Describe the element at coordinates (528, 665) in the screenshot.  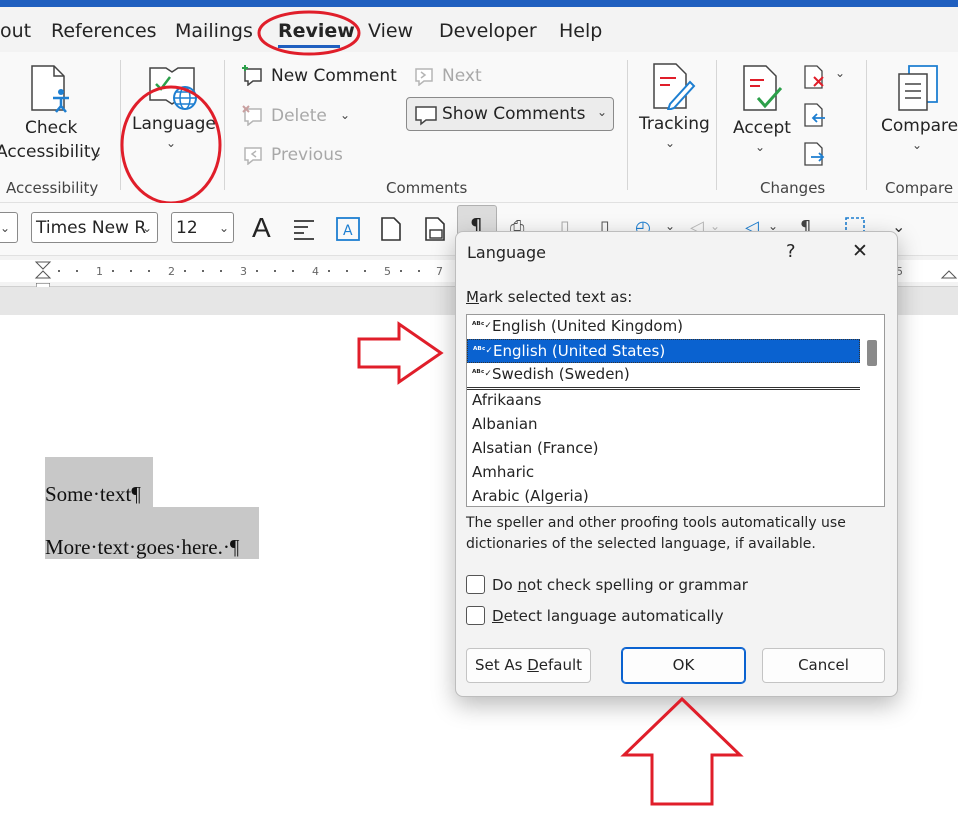
I see `set-as-default-button: Set As Default` at that location.